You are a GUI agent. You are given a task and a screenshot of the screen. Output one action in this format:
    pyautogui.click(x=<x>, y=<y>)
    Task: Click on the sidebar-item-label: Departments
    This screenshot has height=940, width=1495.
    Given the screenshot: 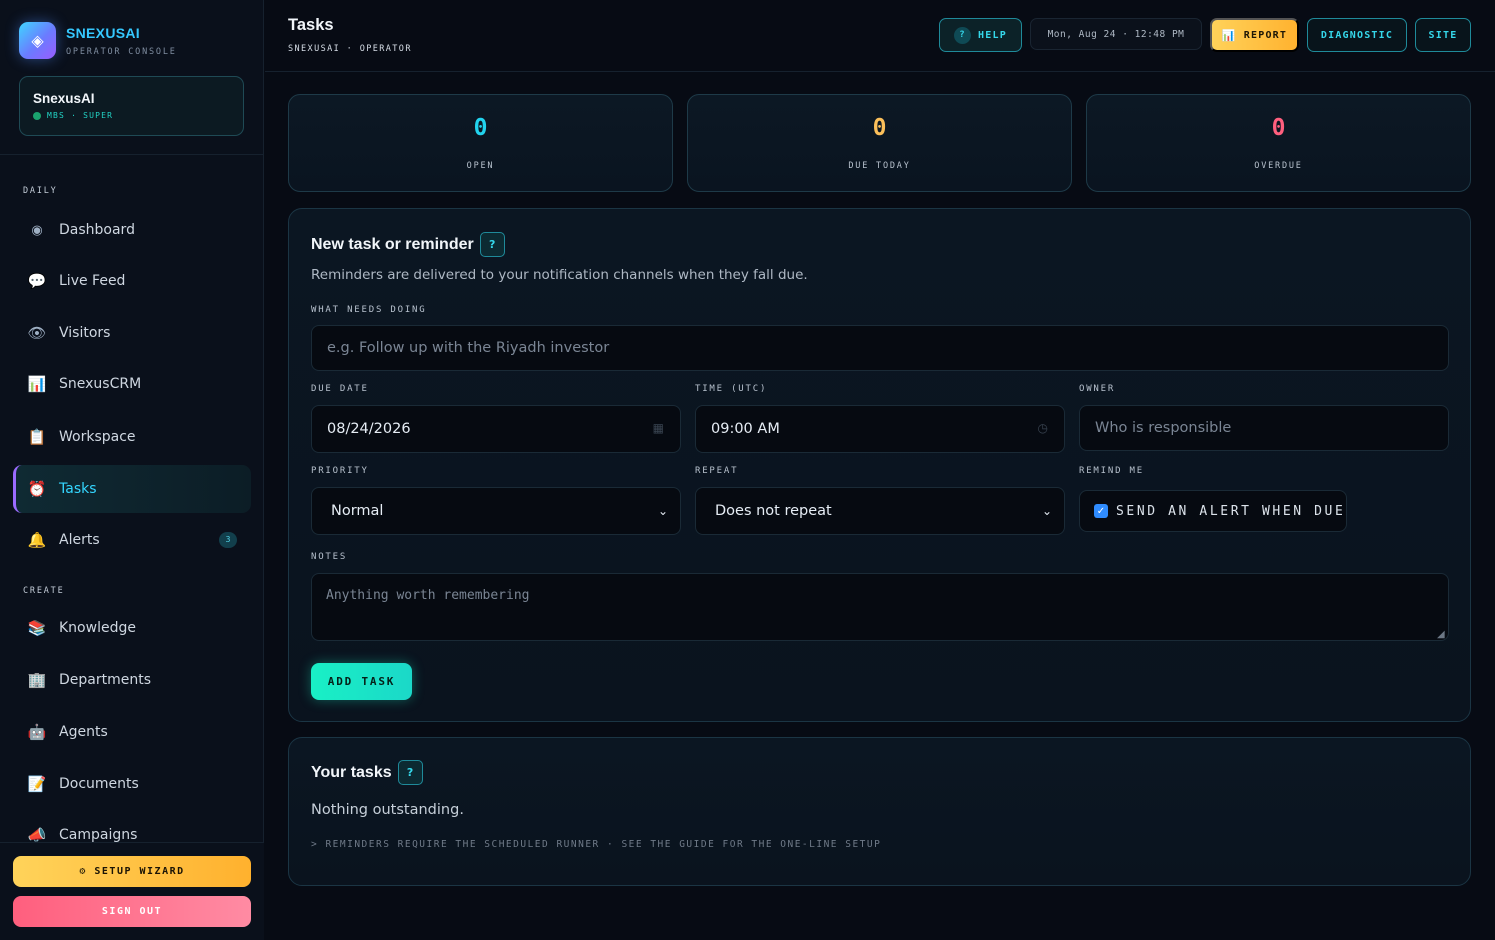 What is the action you would take?
    pyautogui.click(x=105, y=680)
    